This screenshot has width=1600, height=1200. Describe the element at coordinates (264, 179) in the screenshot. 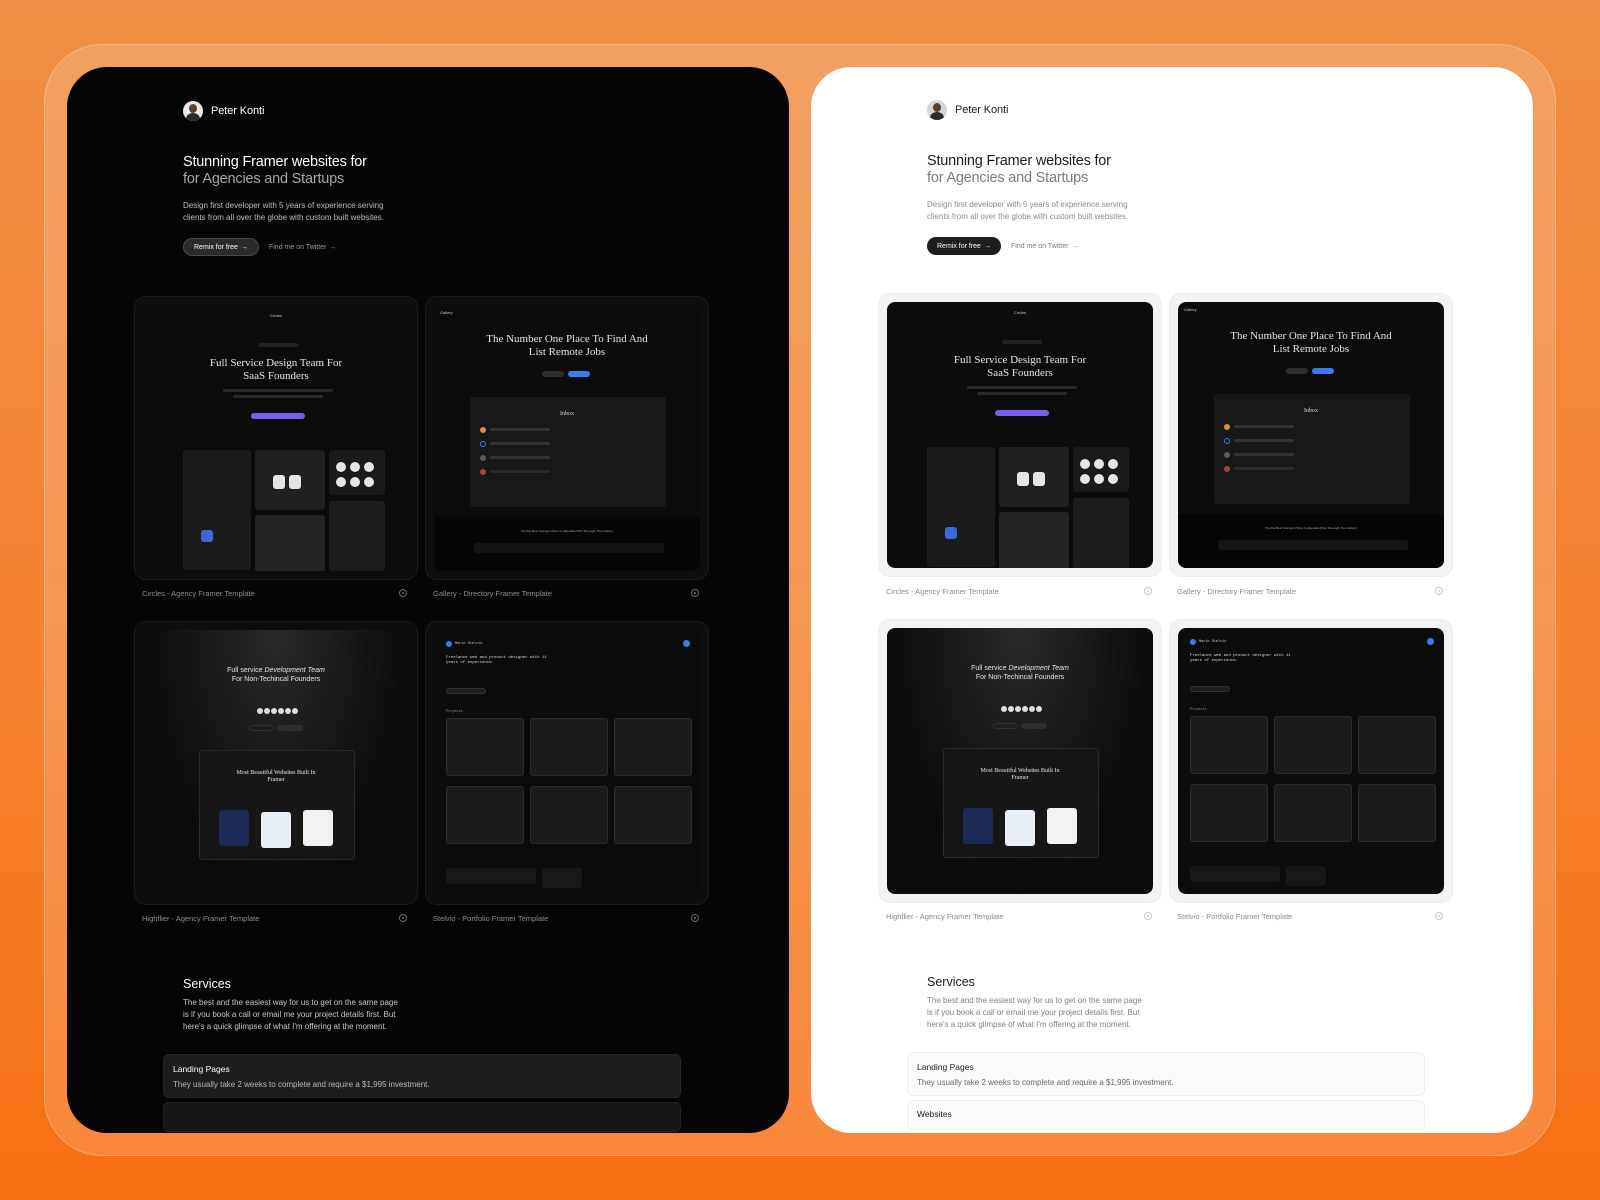

I see `hero-title-line2: for Agencies and Startups` at that location.